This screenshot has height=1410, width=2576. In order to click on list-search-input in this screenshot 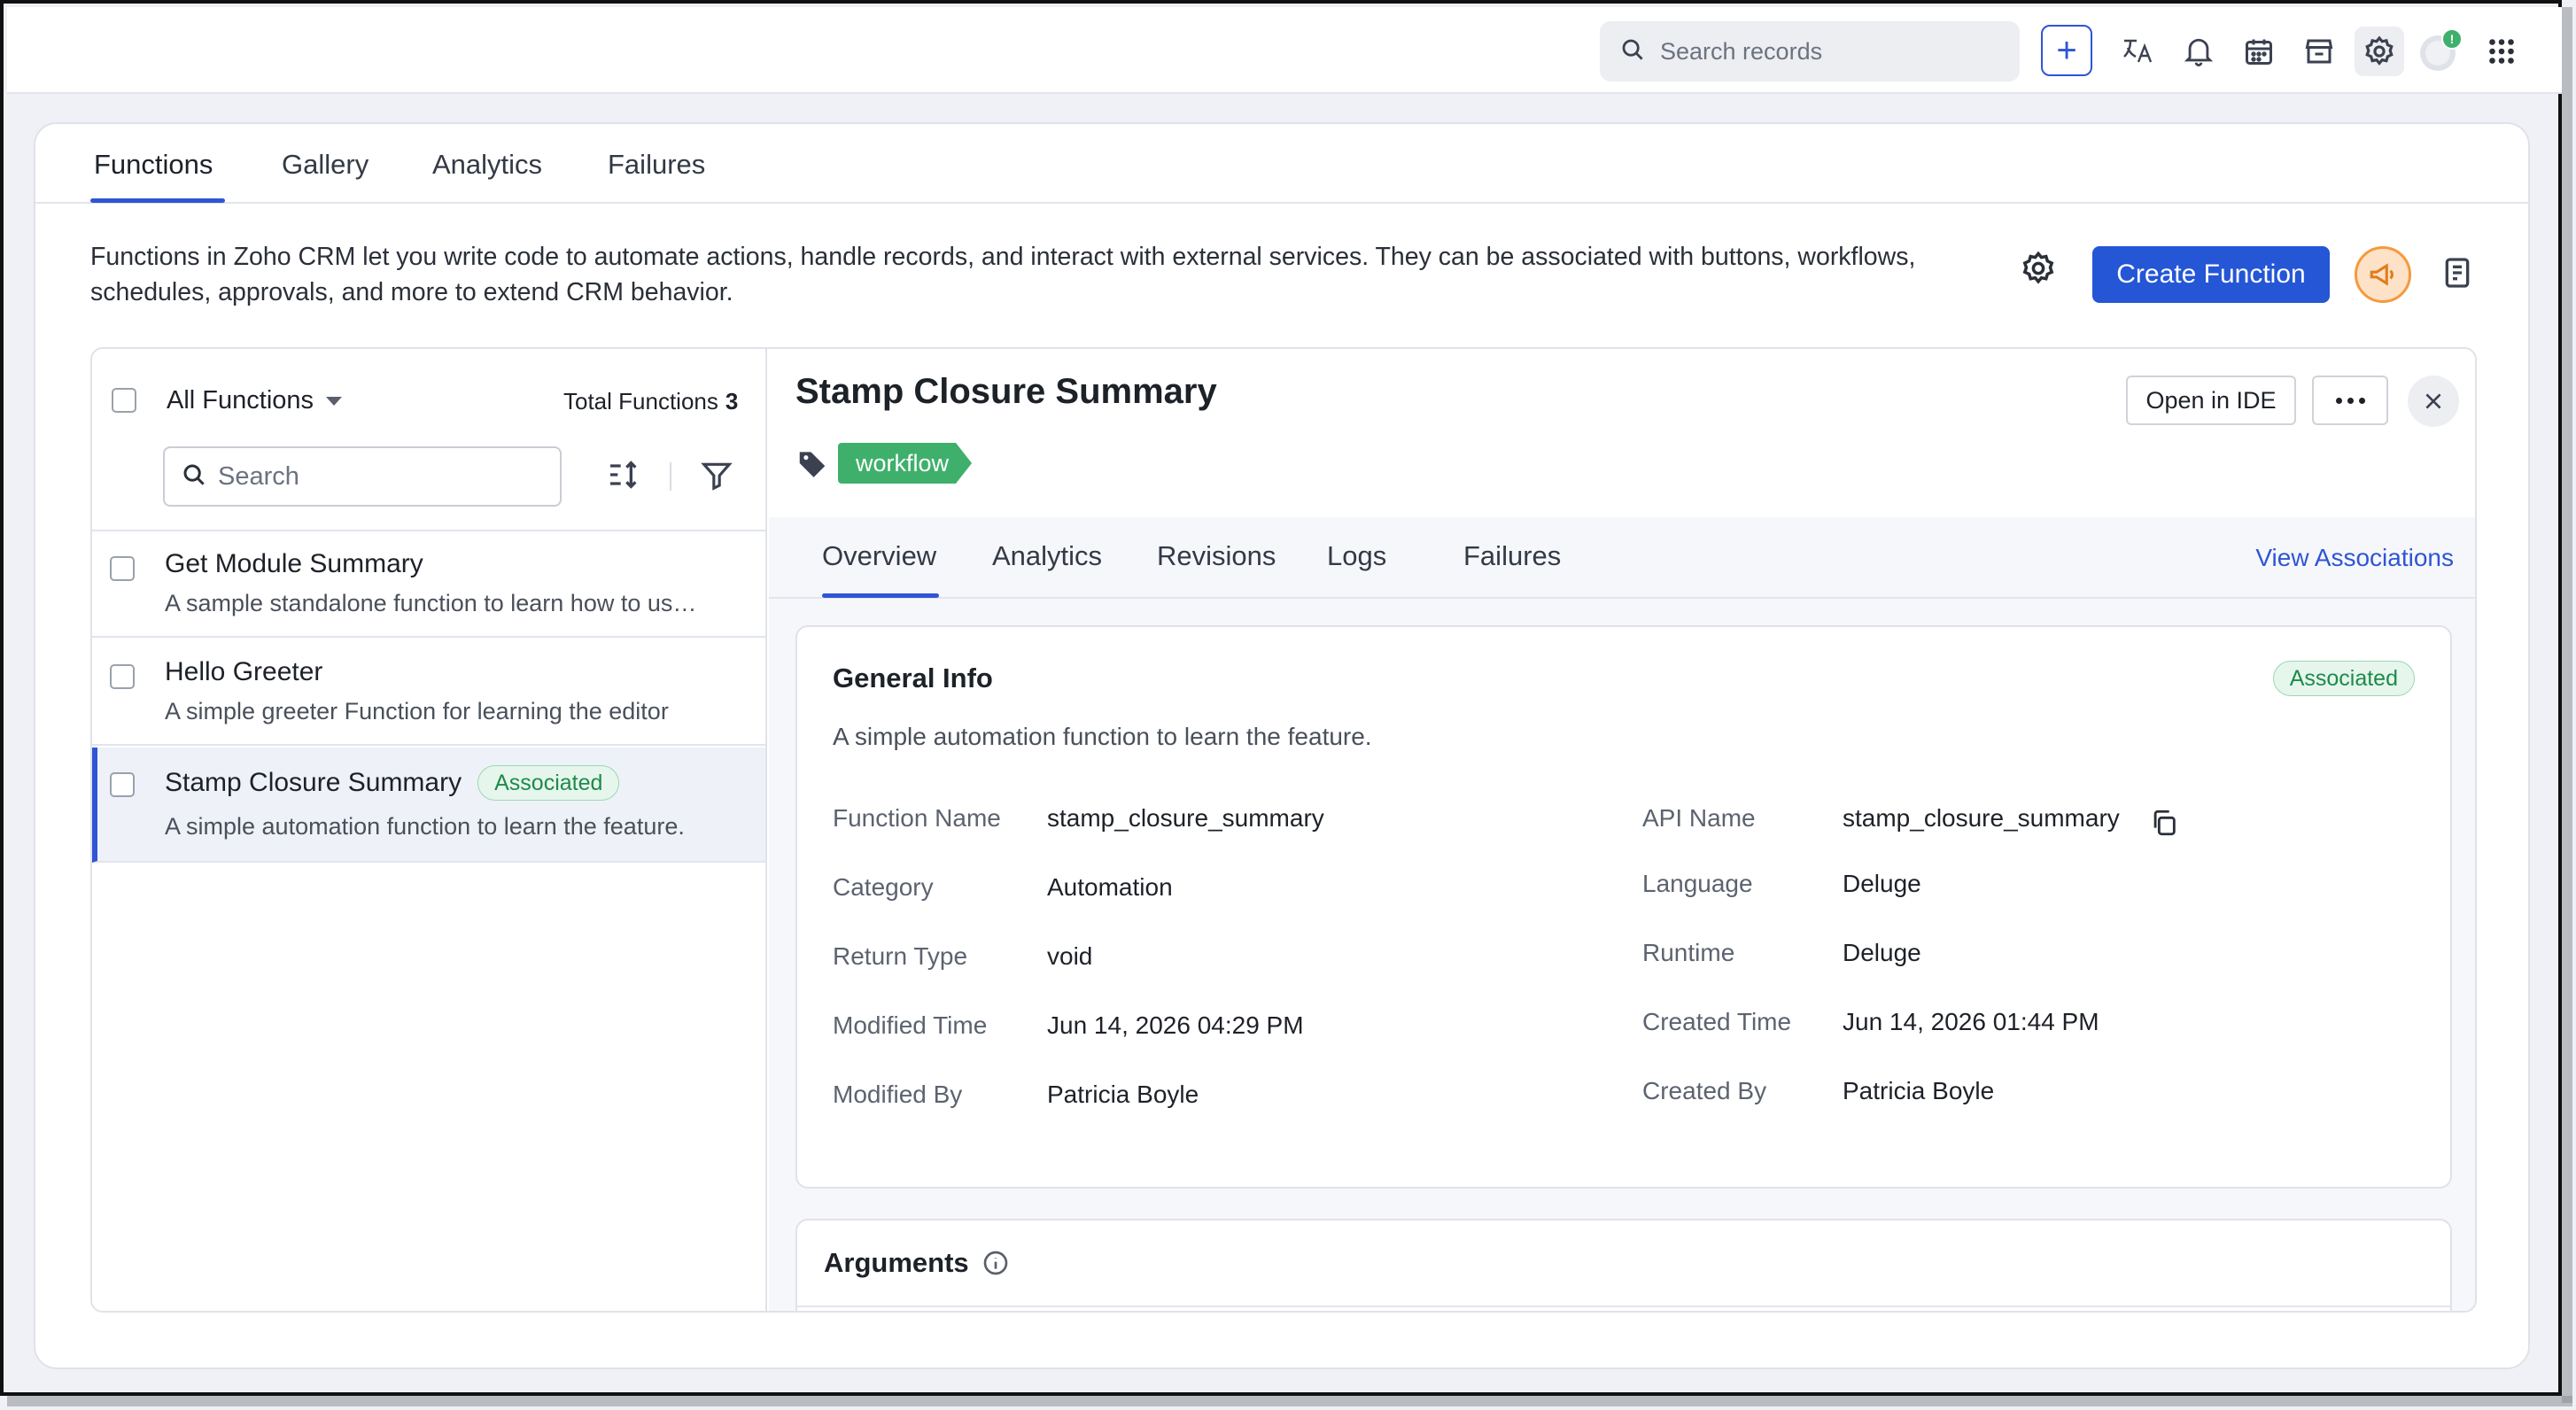, I will do `click(386, 477)`.